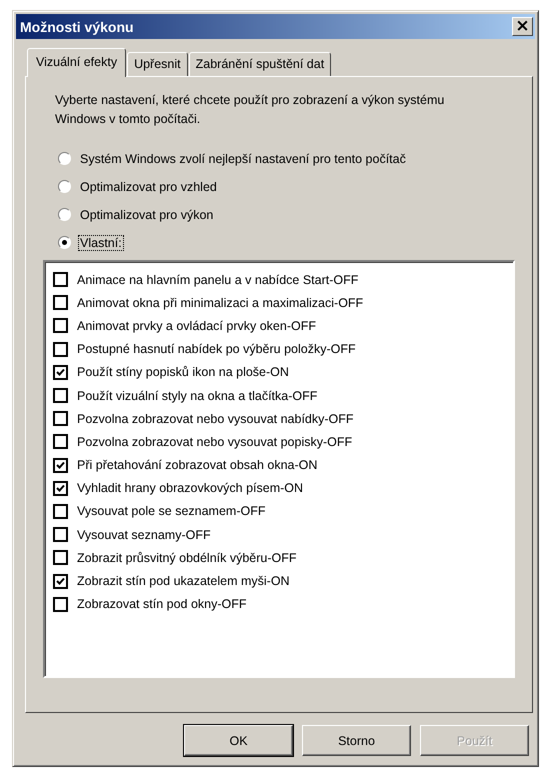 This screenshot has width=541, height=769. Describe the element at coordinates (214, 441) in the screenshot. I see `checkbox-label: Pozvolna zobrazovat nebo vysouvat popisky-OFF` at that location.